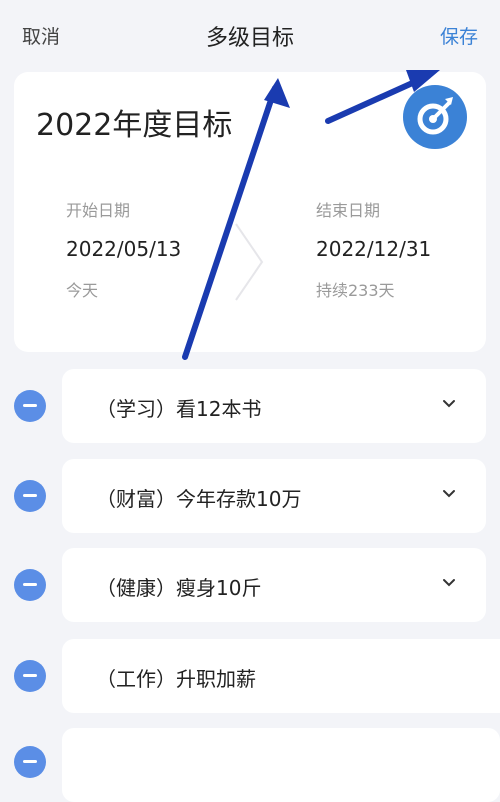 The width and height of the screenshot is (500, 802). I want to click on goal-item: （财富）今年存款10万, so click(274, 496).